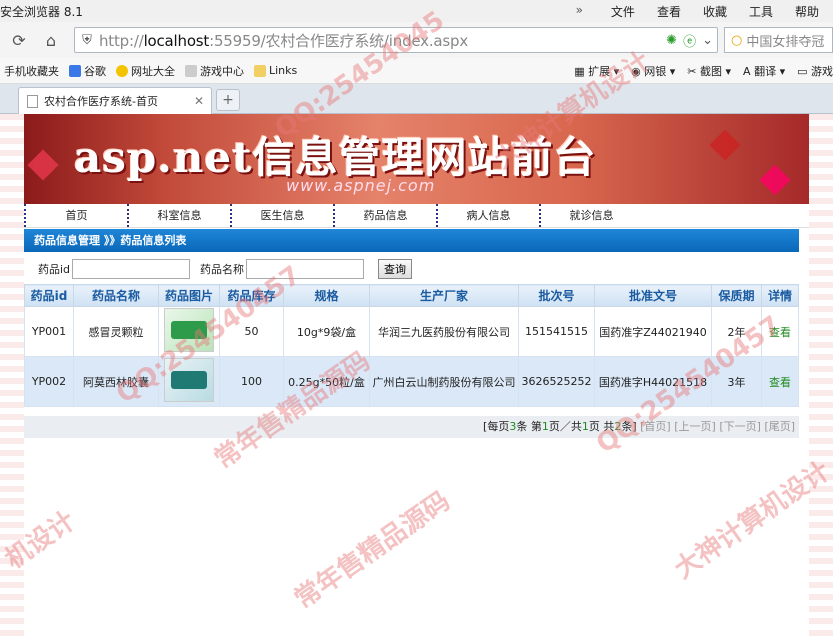  Describe the element at coordinates (281, 215) in the screenshot. I see `nav-doctors: 医生信息` at that location.